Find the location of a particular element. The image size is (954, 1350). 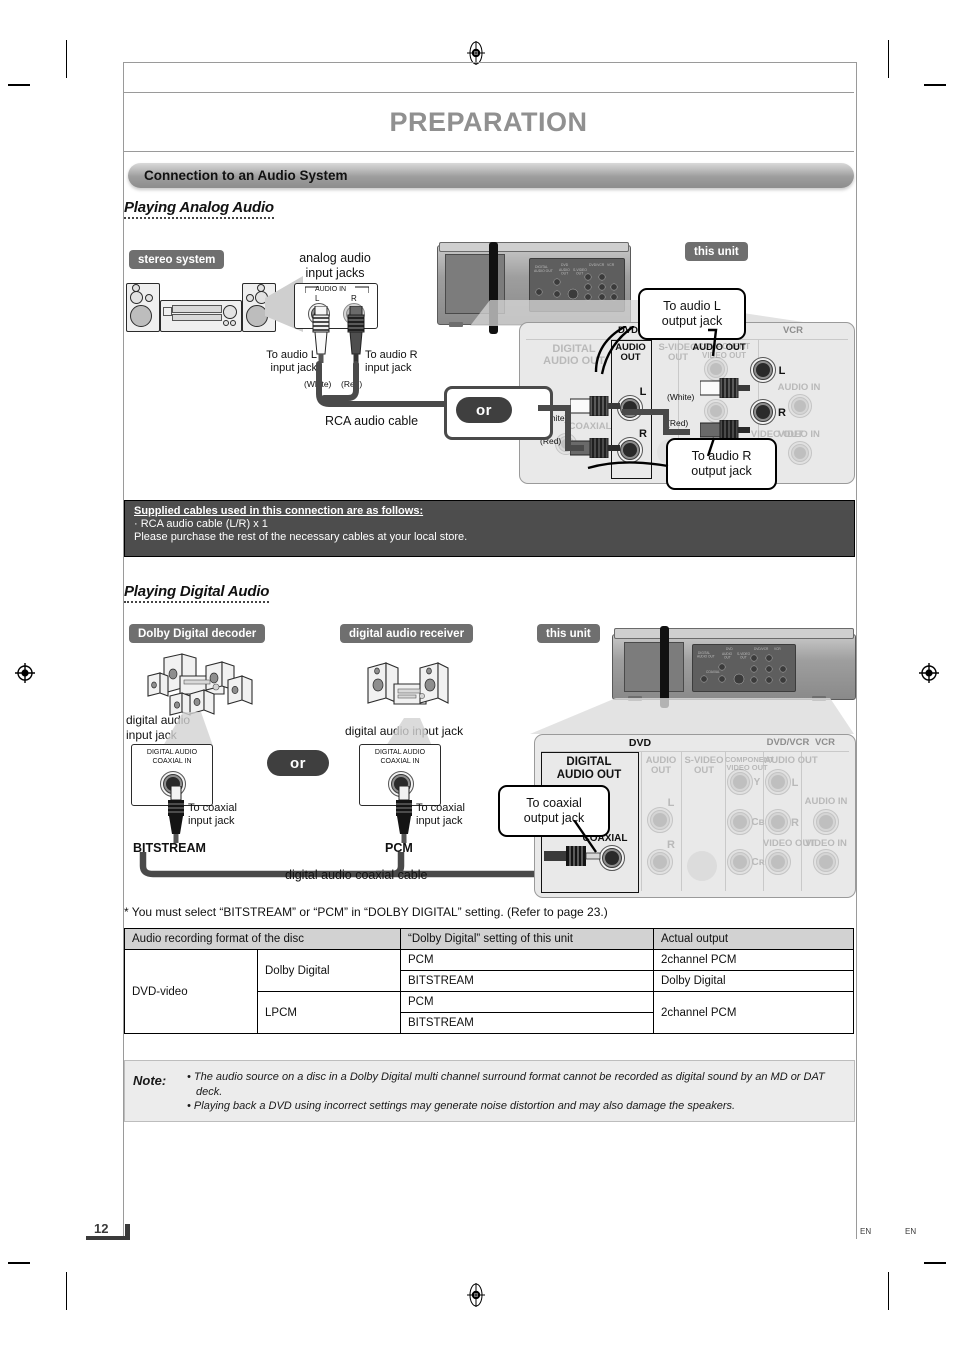

rear-vcr-video-in-jack is located at coordinates (800, 453).